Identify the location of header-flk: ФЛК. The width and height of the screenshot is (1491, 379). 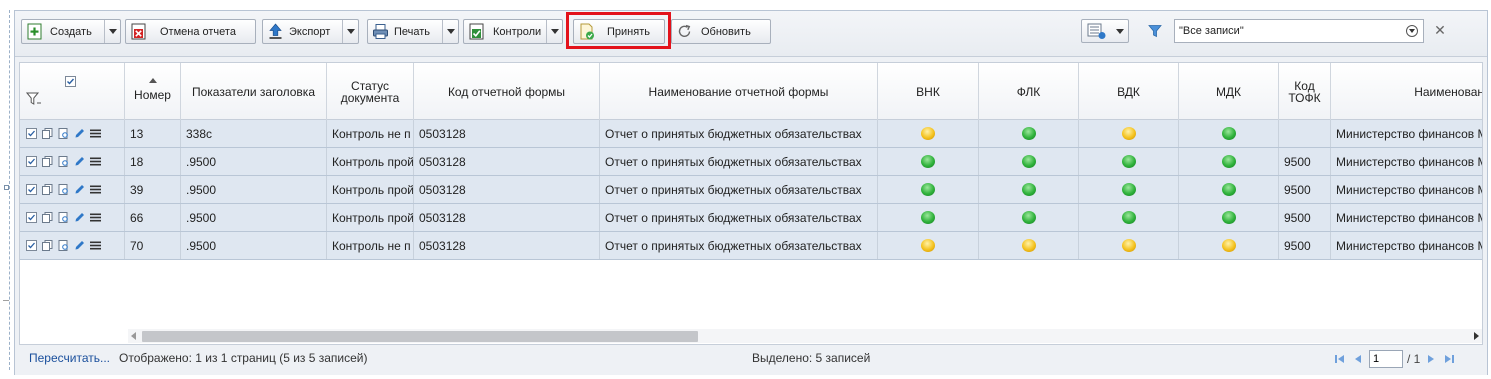
(1029, 91).